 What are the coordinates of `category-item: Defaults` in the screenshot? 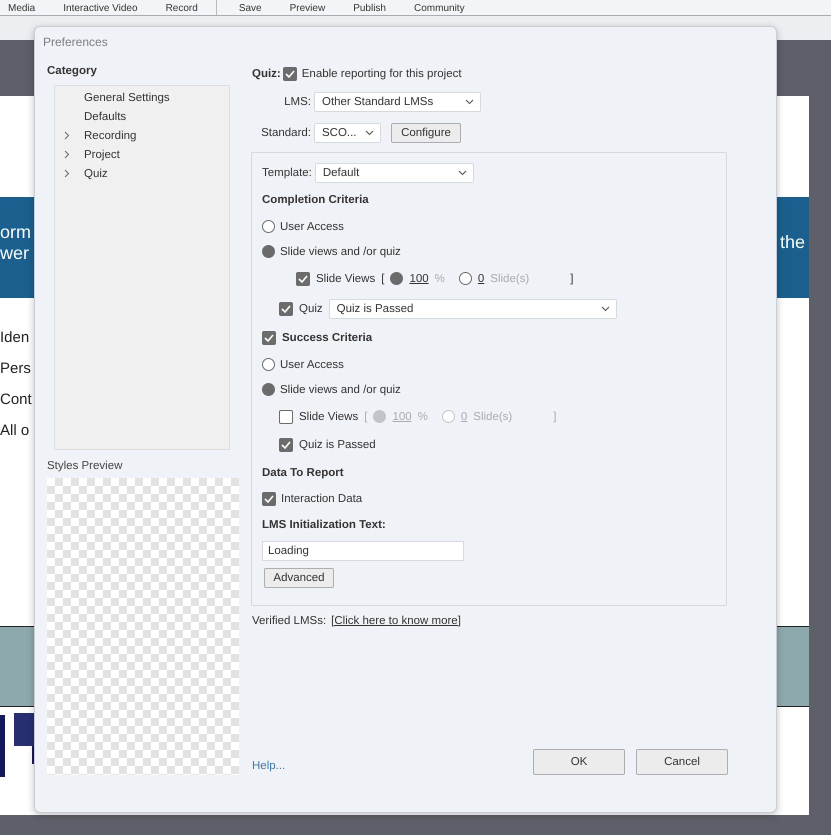 It's located at (142, 116).